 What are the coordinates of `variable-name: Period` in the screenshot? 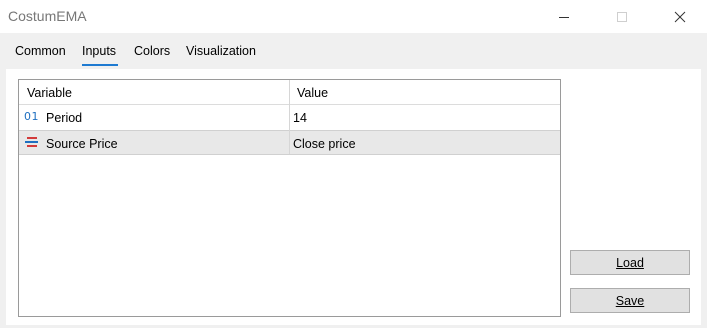 It's located at (64, 118).